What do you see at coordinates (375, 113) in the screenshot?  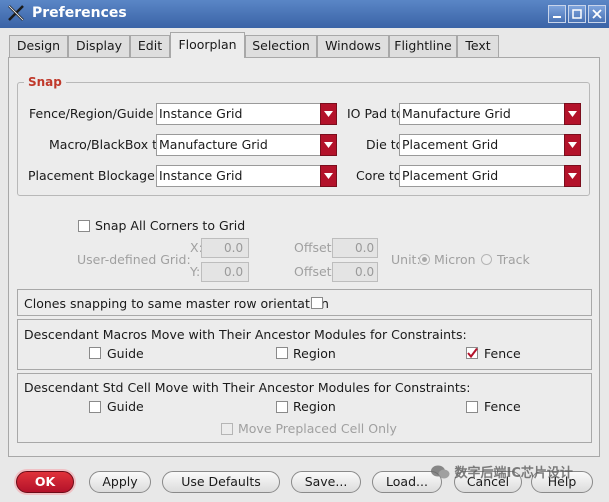 I see `io-pad-label: IO Pad to` at bounding box center [375, 113].